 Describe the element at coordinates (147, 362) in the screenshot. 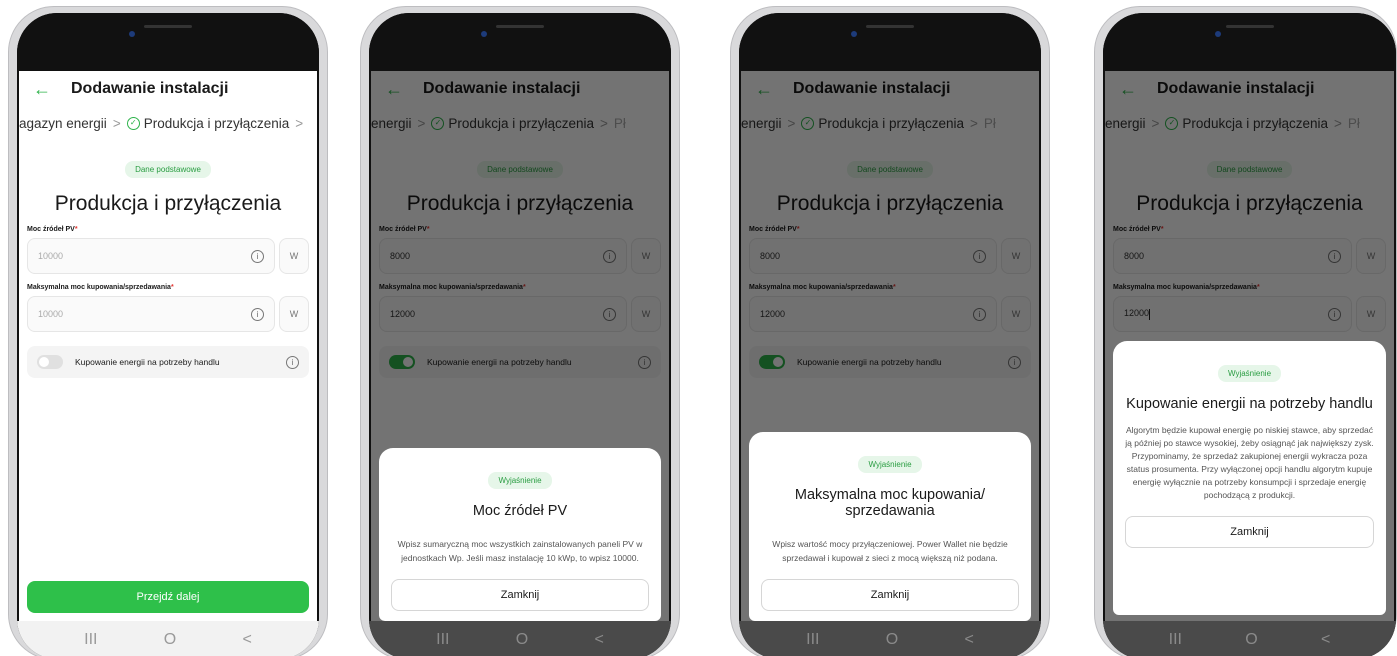

I see `trade-toggle-label: Kupowanie energii na potrzeby handlu` at that location.